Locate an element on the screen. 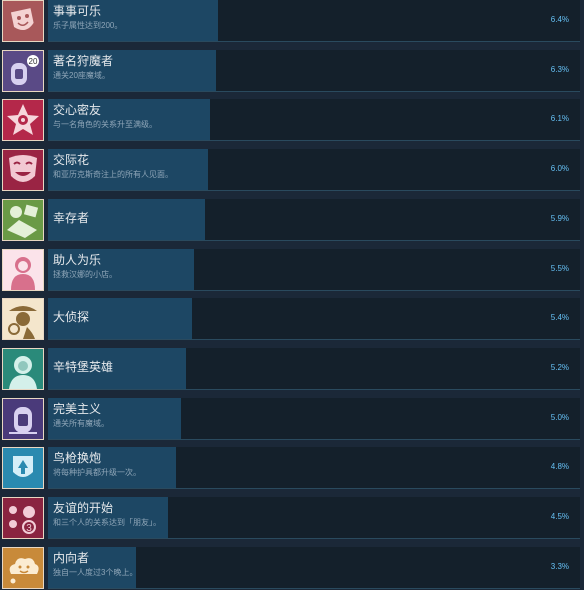  progress-bar: 事事可乐乐子属性达到200。 6.4% is located at coordinates (314, 21).